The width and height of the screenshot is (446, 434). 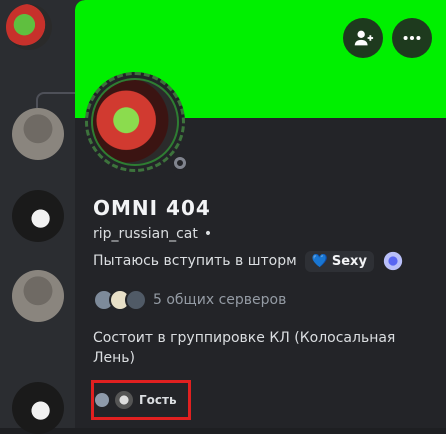 What do you see at coordinates (136, 400) in the screenshot?
I see `role-chip: Гость` at bounding box center [136, 400].